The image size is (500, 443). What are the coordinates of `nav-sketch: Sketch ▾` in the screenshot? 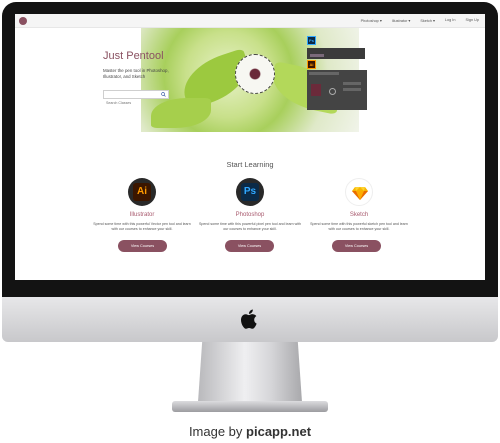 It's located at (427, 20).